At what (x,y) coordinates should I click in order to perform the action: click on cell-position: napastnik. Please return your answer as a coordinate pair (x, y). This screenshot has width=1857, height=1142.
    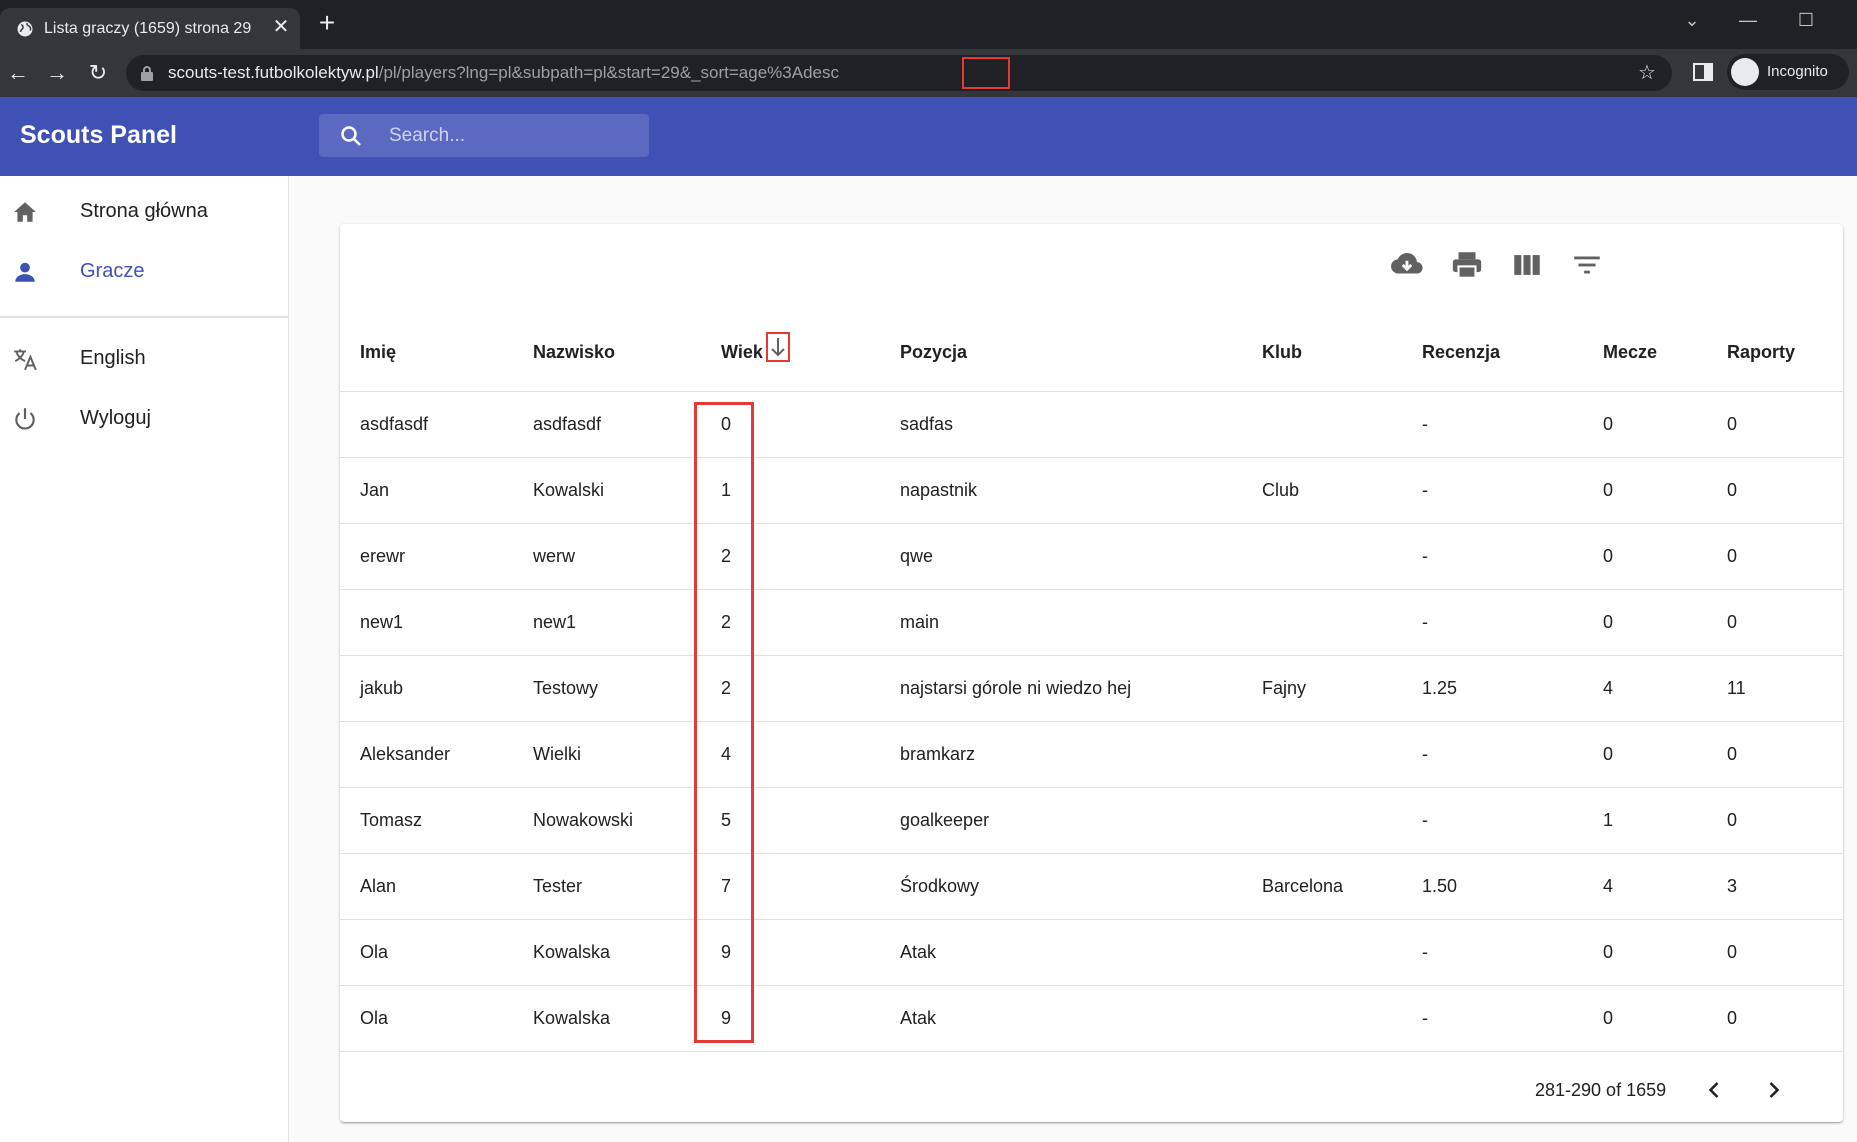
    Looking at the image, I should click on (939, 490).